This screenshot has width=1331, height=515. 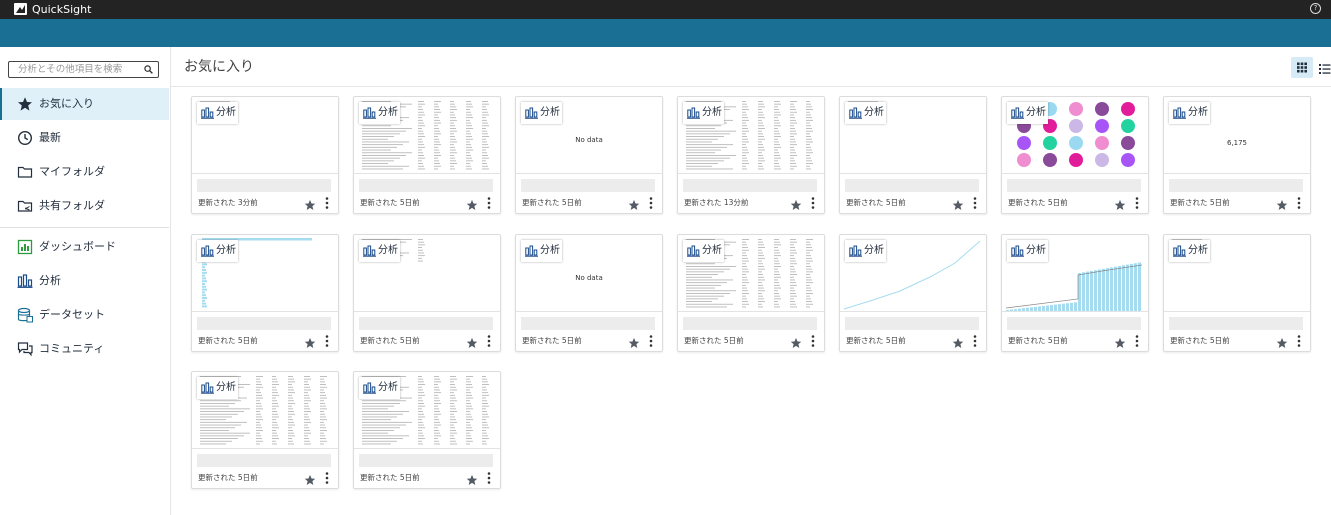 What do you see at coordinates (84, 138) in the screenshot?
I see `sidebar-item-recent: 最新` at bounding box center [84, 138].